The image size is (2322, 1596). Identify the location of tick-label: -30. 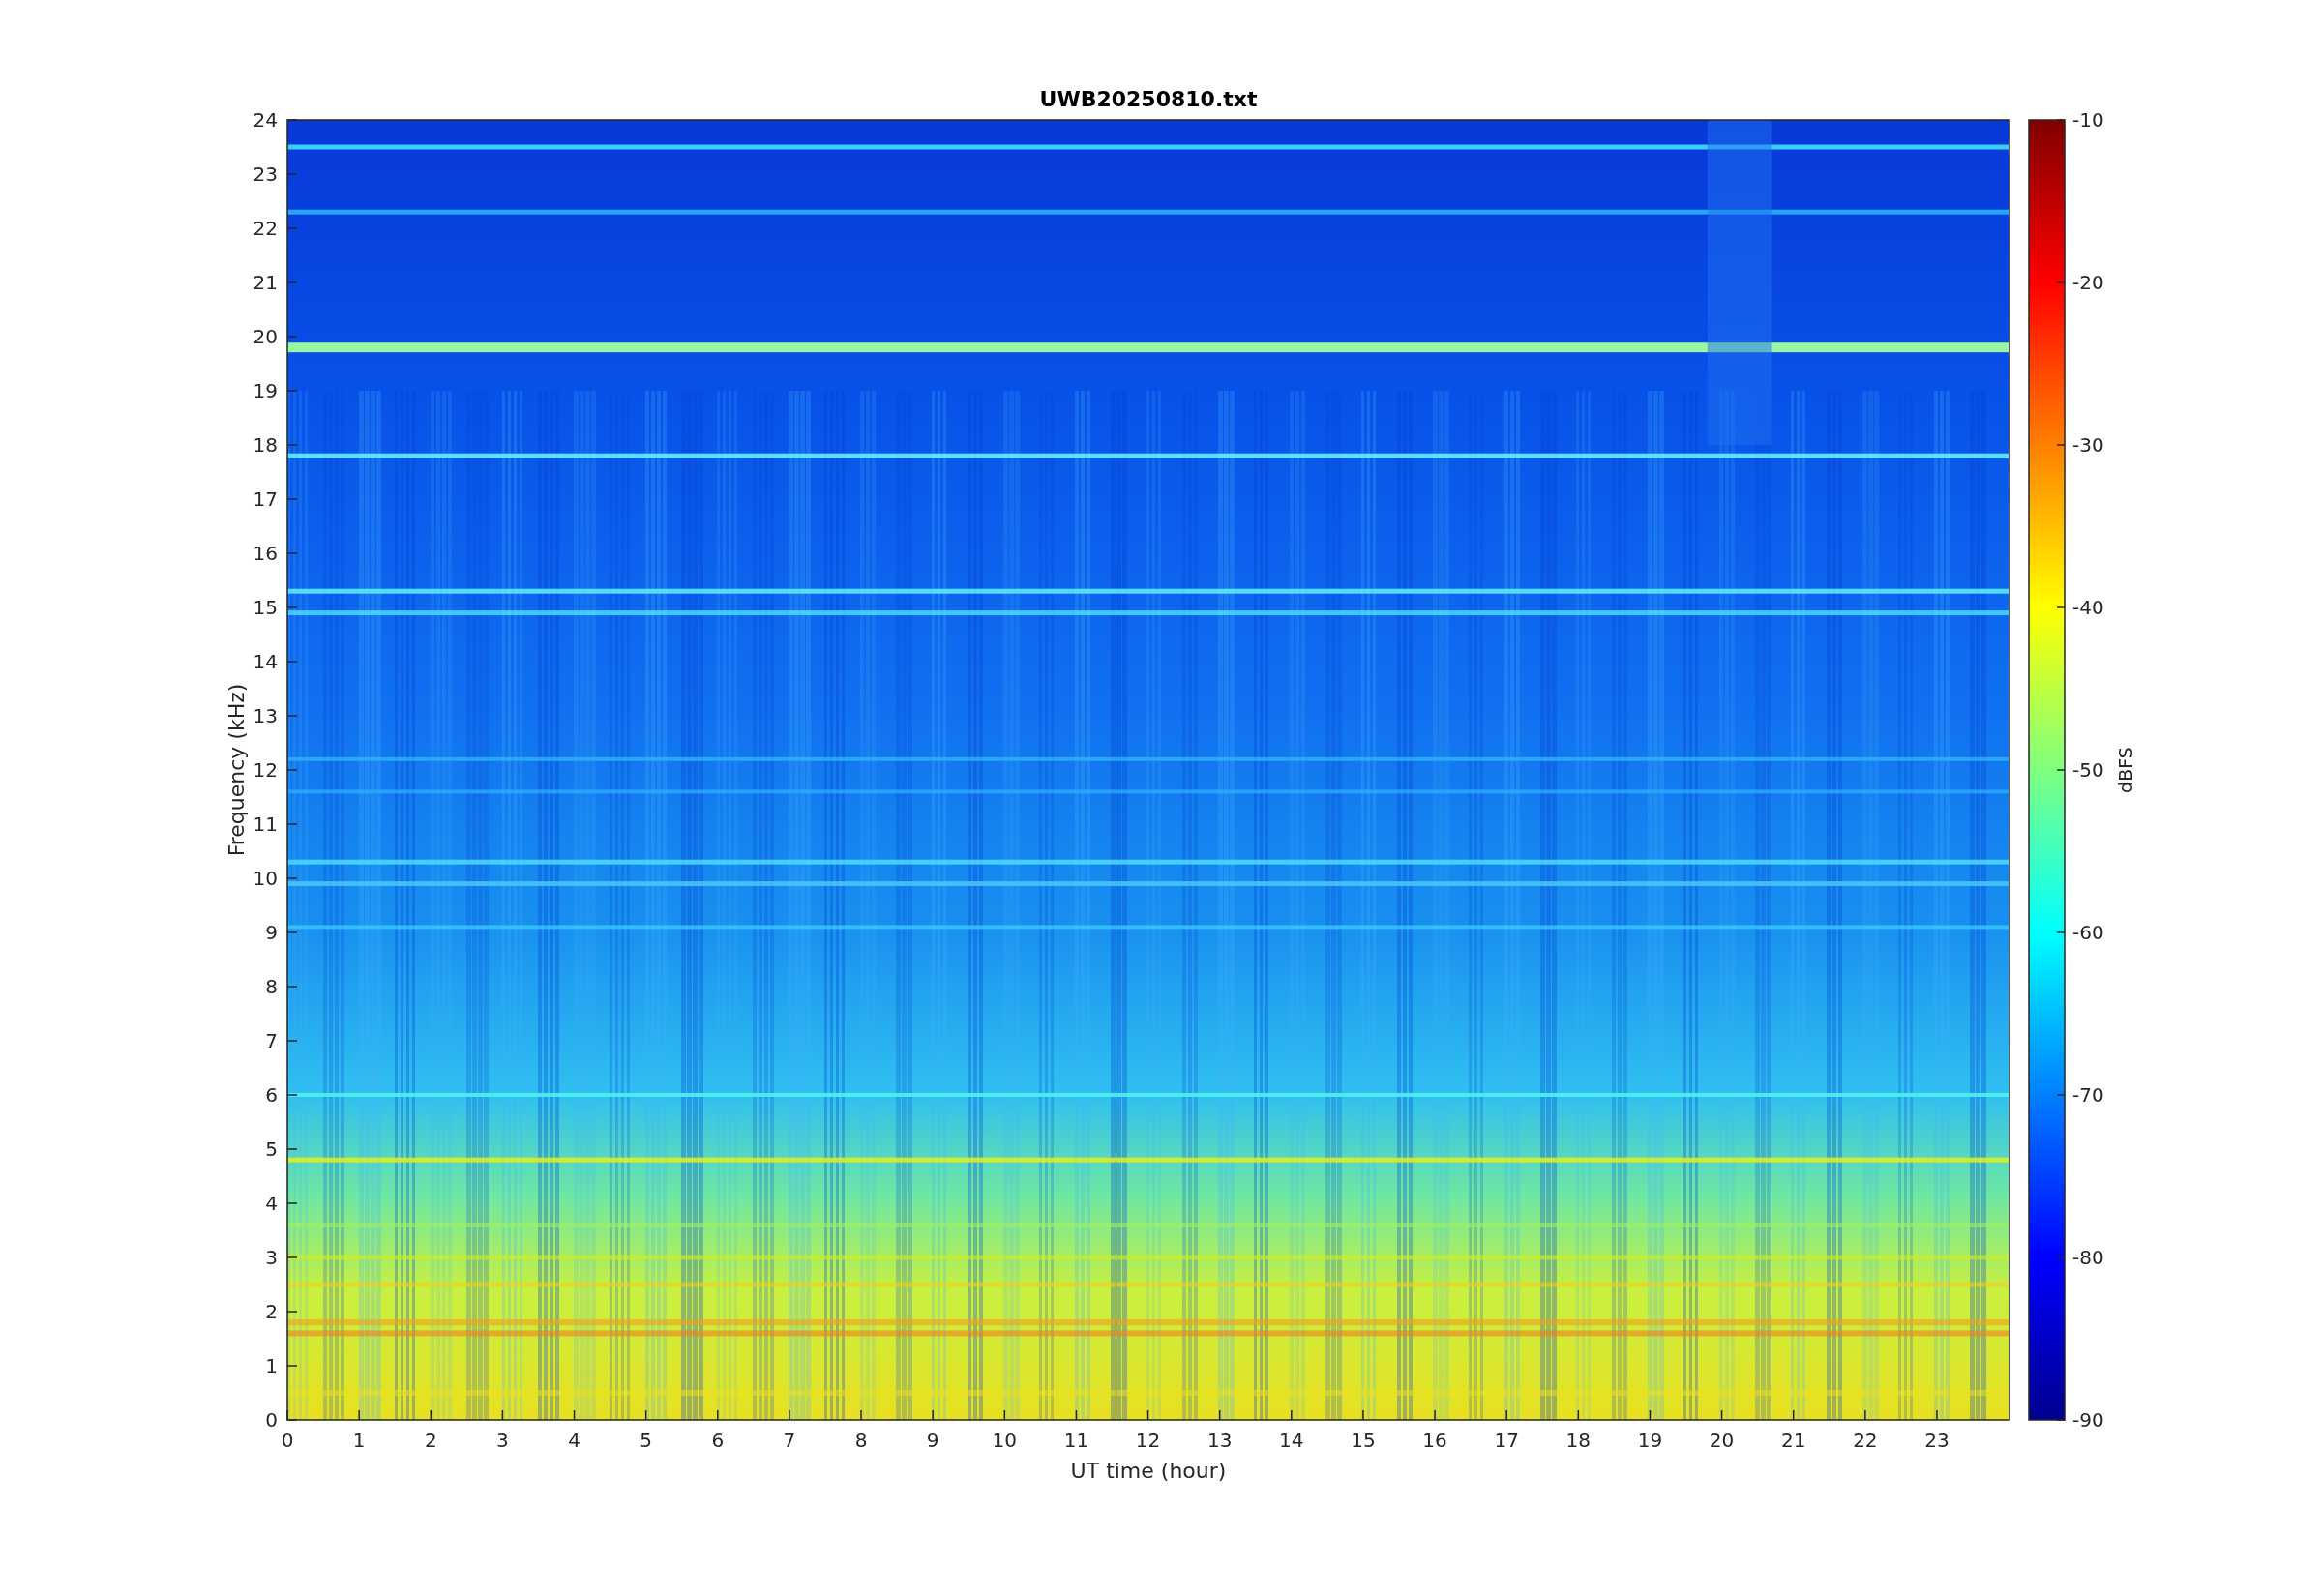
(2088, 445).